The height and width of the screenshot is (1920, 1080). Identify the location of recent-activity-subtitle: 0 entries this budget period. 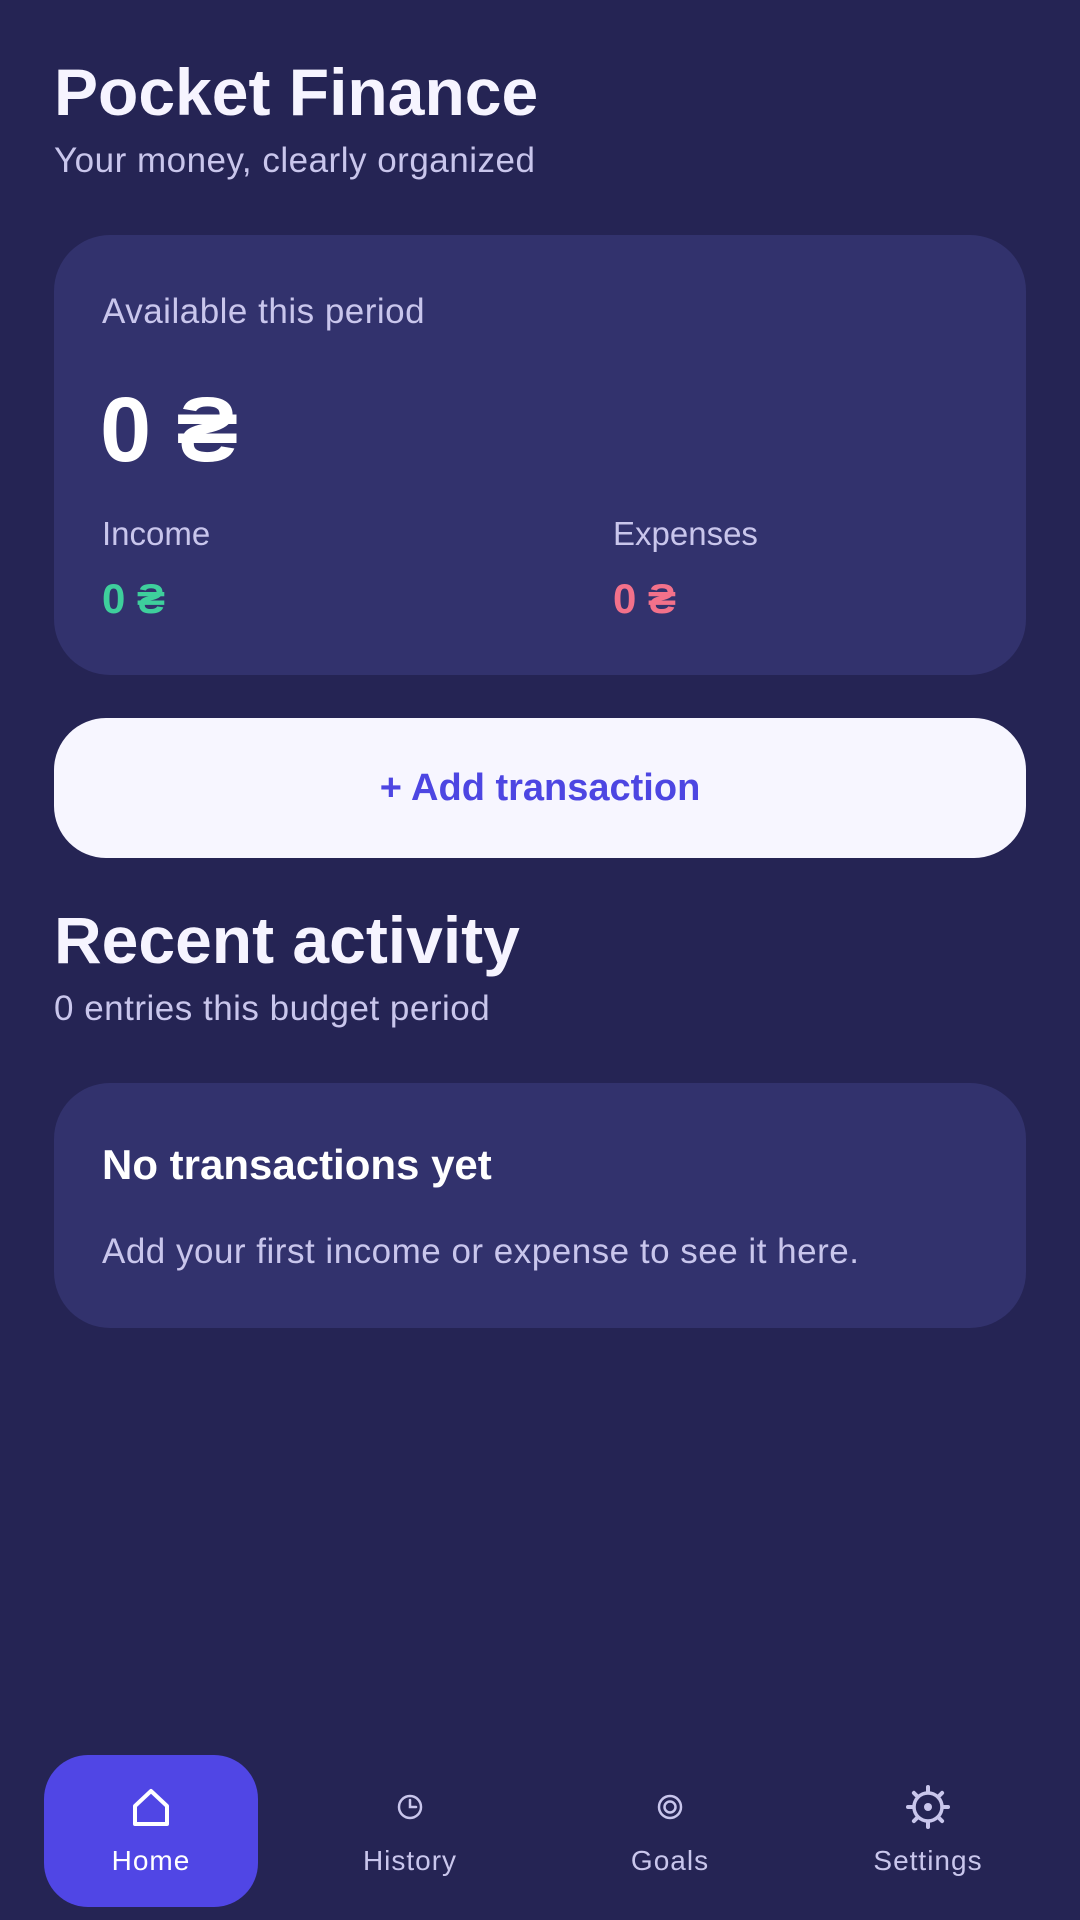
(272, 1008).